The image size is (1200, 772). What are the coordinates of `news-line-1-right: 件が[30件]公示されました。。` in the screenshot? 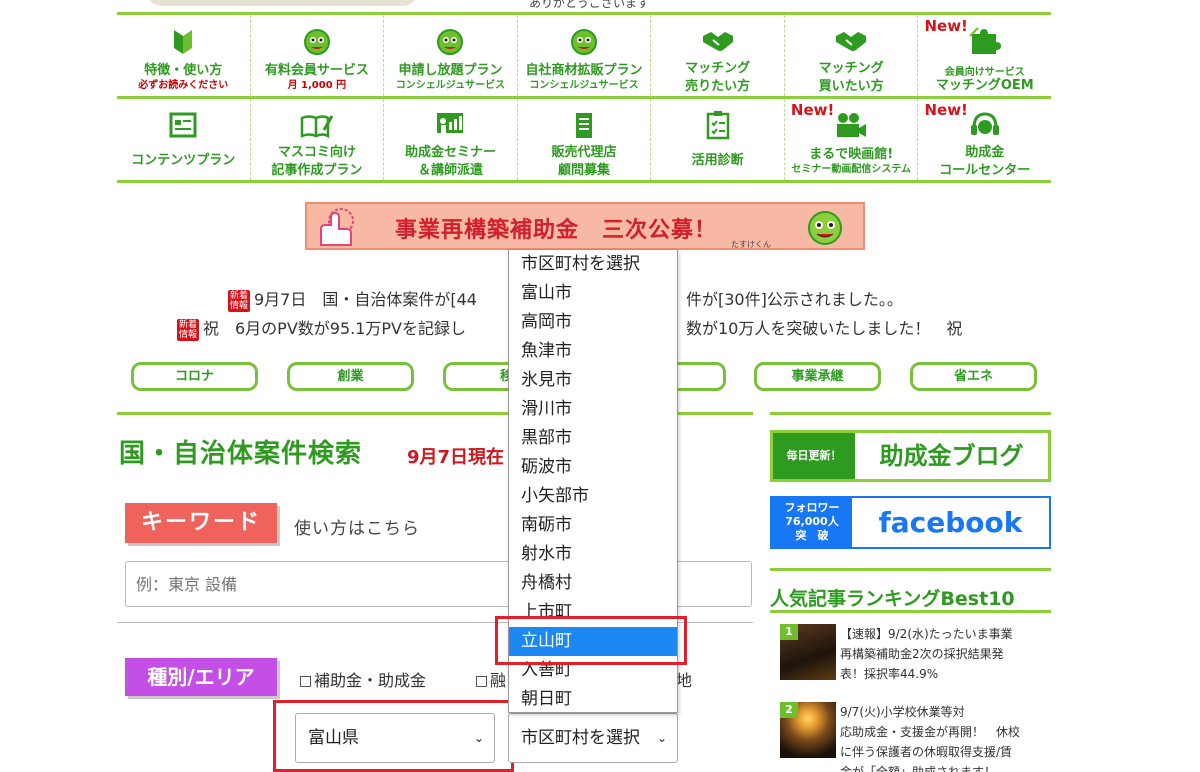 It's located at (794, 299).